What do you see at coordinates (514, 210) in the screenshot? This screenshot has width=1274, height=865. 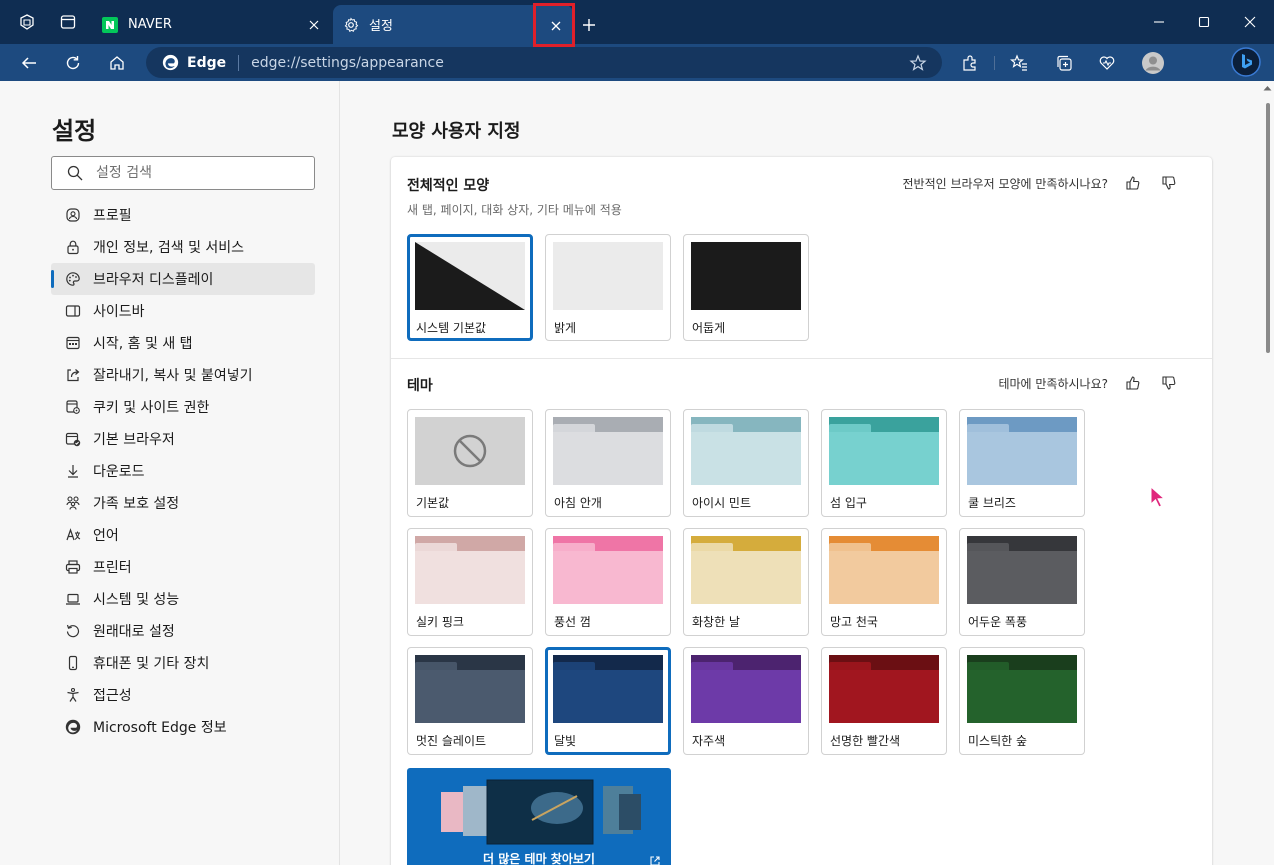 I see `overall-appearance-subtitle: 새 탭, 페이지, 대화 상자, 기타 메뉴에 적용` at bounding box center [514, 210].